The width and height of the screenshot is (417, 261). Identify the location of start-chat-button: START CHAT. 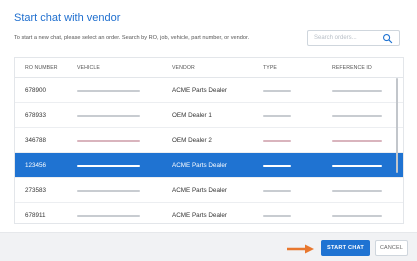
(345, 248).